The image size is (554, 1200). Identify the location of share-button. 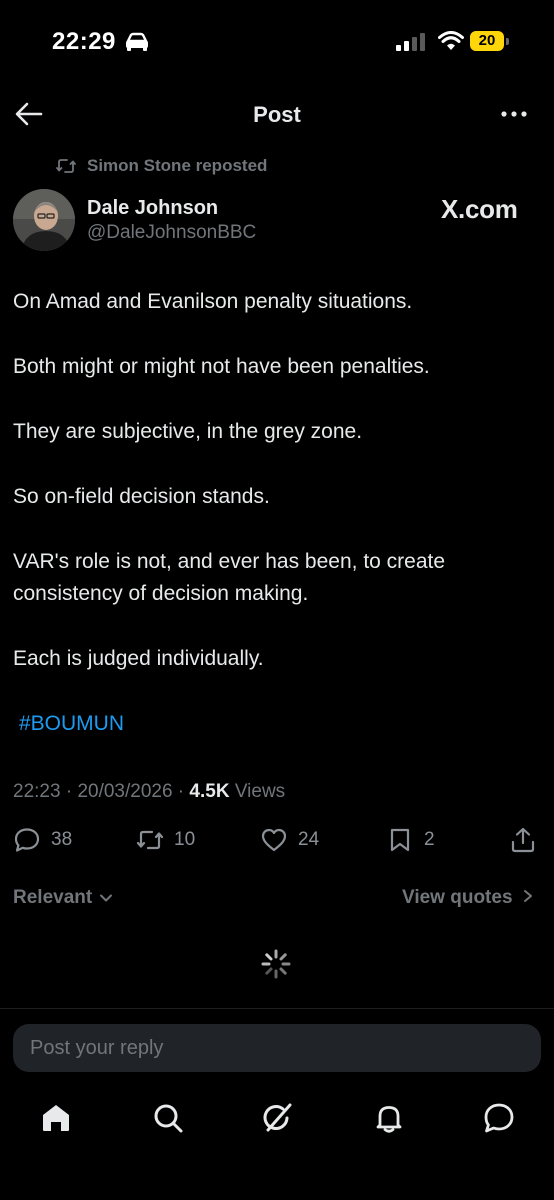
(523, 840).